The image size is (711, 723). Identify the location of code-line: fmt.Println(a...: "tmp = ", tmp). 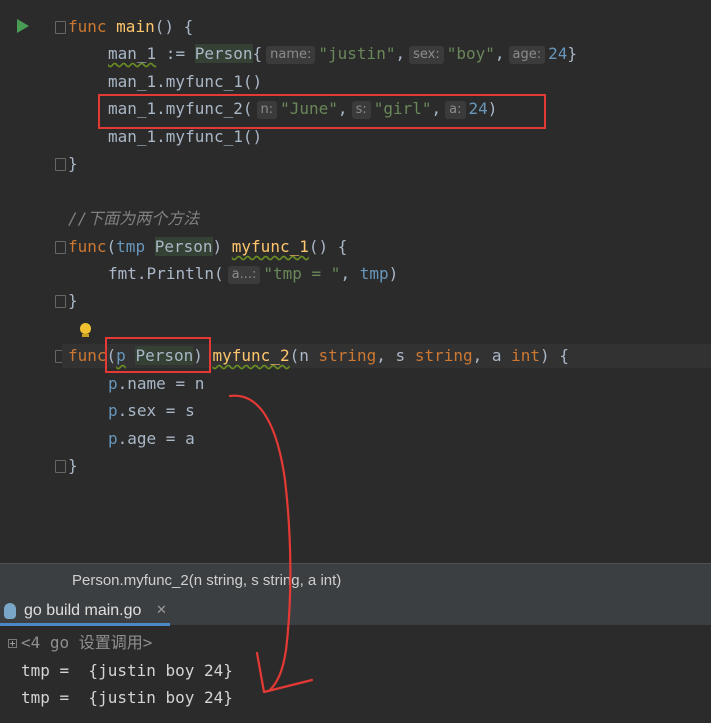
(253, 274).